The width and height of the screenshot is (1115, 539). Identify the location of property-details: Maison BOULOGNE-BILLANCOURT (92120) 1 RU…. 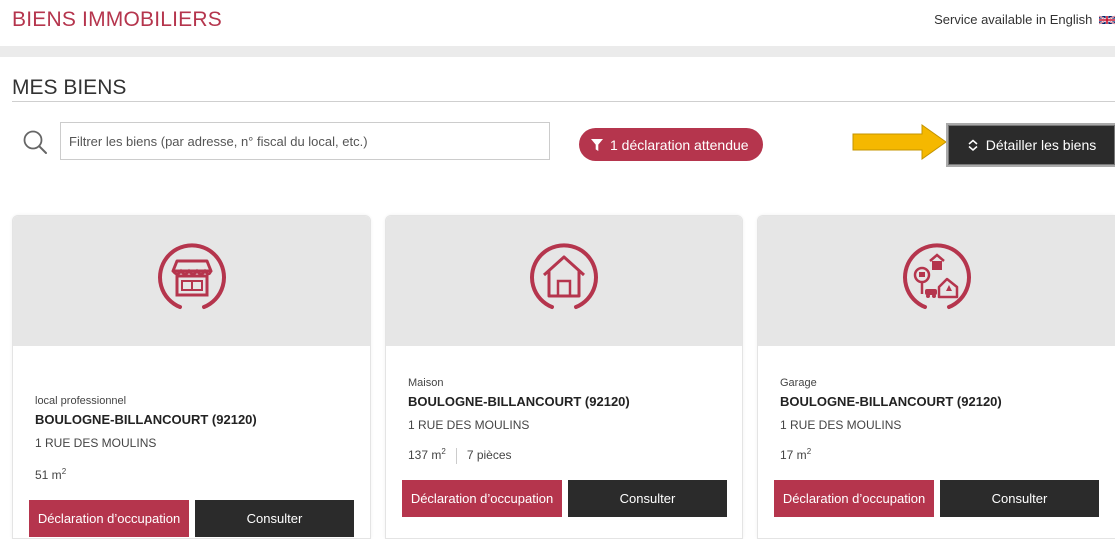
(564, 442).